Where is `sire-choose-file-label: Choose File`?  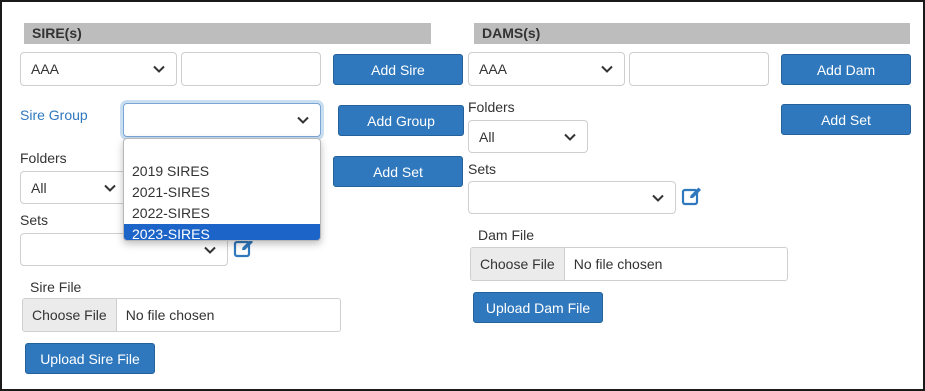 sire-choose-file-label: Choose File is located at coordinates (69, 315).